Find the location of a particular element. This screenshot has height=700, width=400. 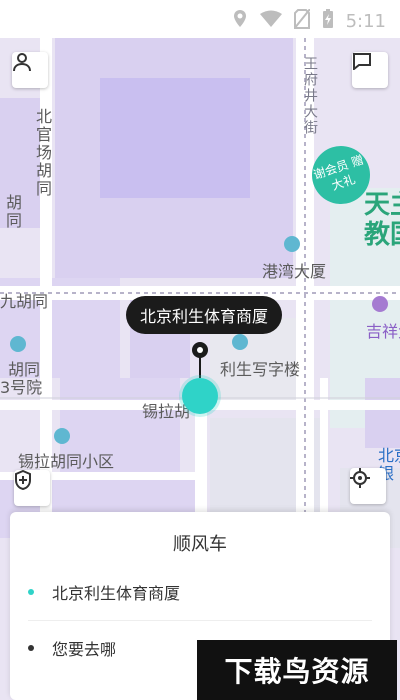

battery-charging-icon is located at coordinates (328, 21).